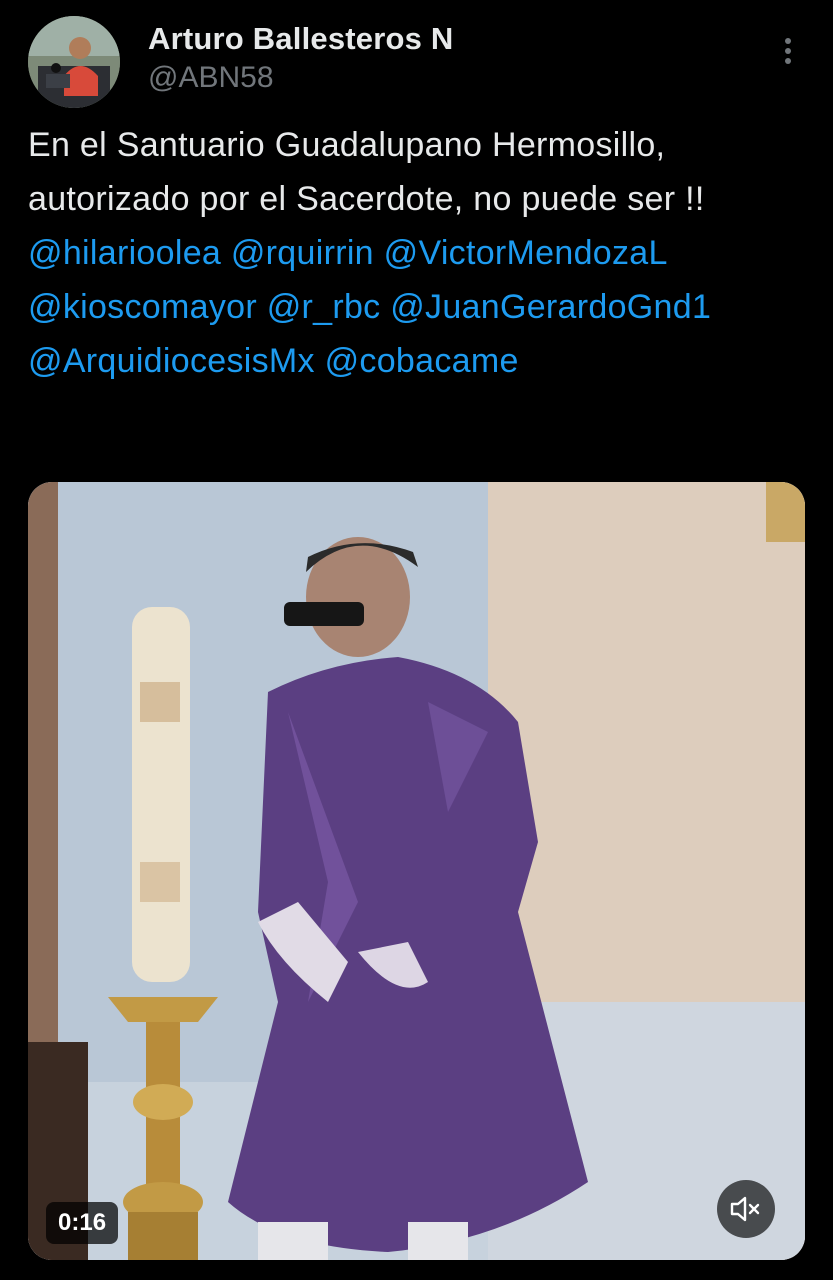 This screenshot has width=833, height=1280. What do you see at coordinates (142, 307) in the screenshot?
I see `mention-link: @kioscomayor` at bounding box center [142, 307].